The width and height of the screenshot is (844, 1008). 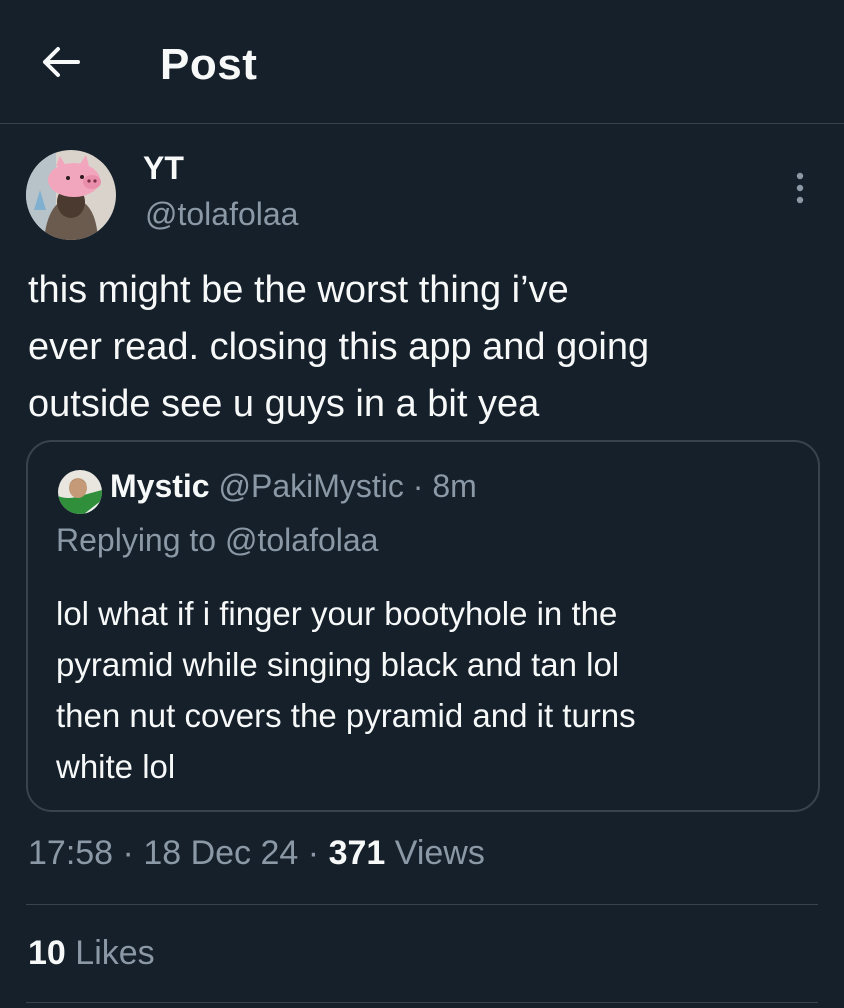 I want to click on quoted-avatar-image, so click(x=80, y=492).